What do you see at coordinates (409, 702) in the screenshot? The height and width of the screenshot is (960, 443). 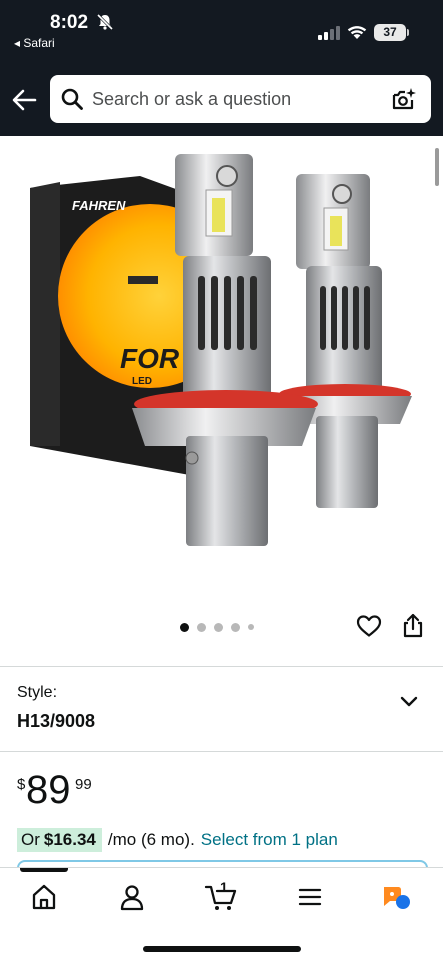 I see `chevron-down-icon` at bounding box center [409, 702].